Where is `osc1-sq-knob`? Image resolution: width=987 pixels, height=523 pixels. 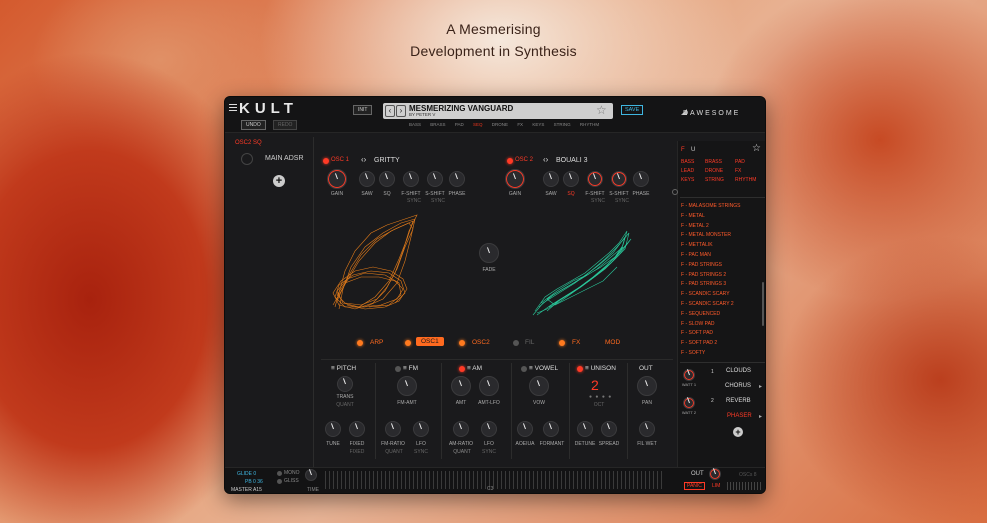 osc1-sq-knob is located at coordinates (387, 179).